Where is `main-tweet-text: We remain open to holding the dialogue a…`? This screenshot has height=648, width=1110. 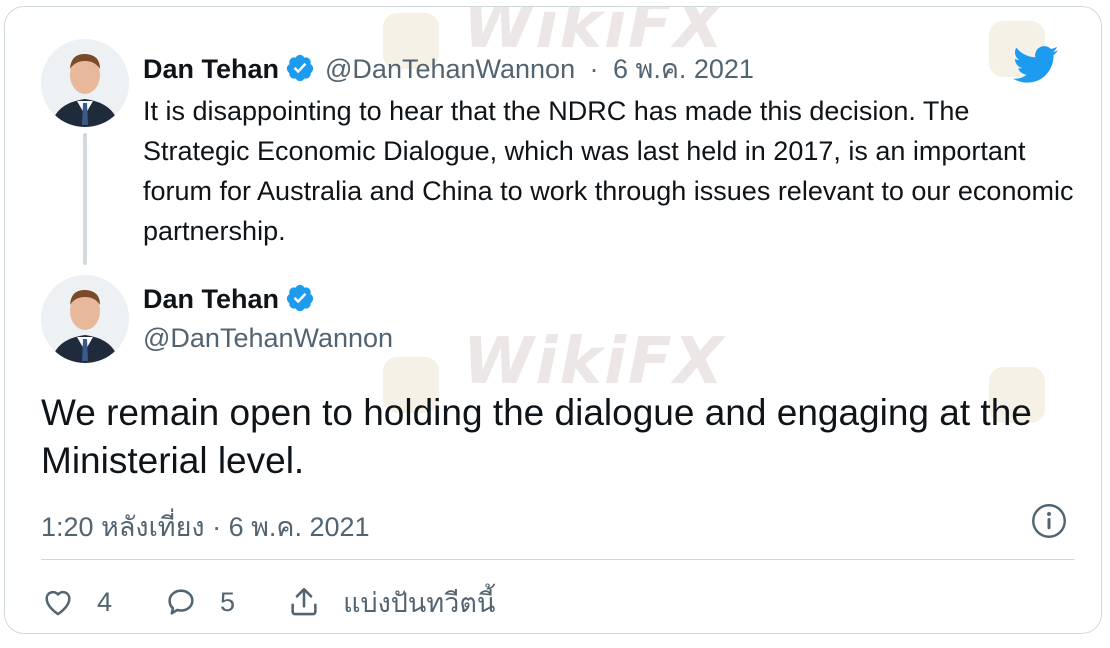
main-tweet-text: We remain open to holding the dialogue a… is located at coordinates (536, 436).